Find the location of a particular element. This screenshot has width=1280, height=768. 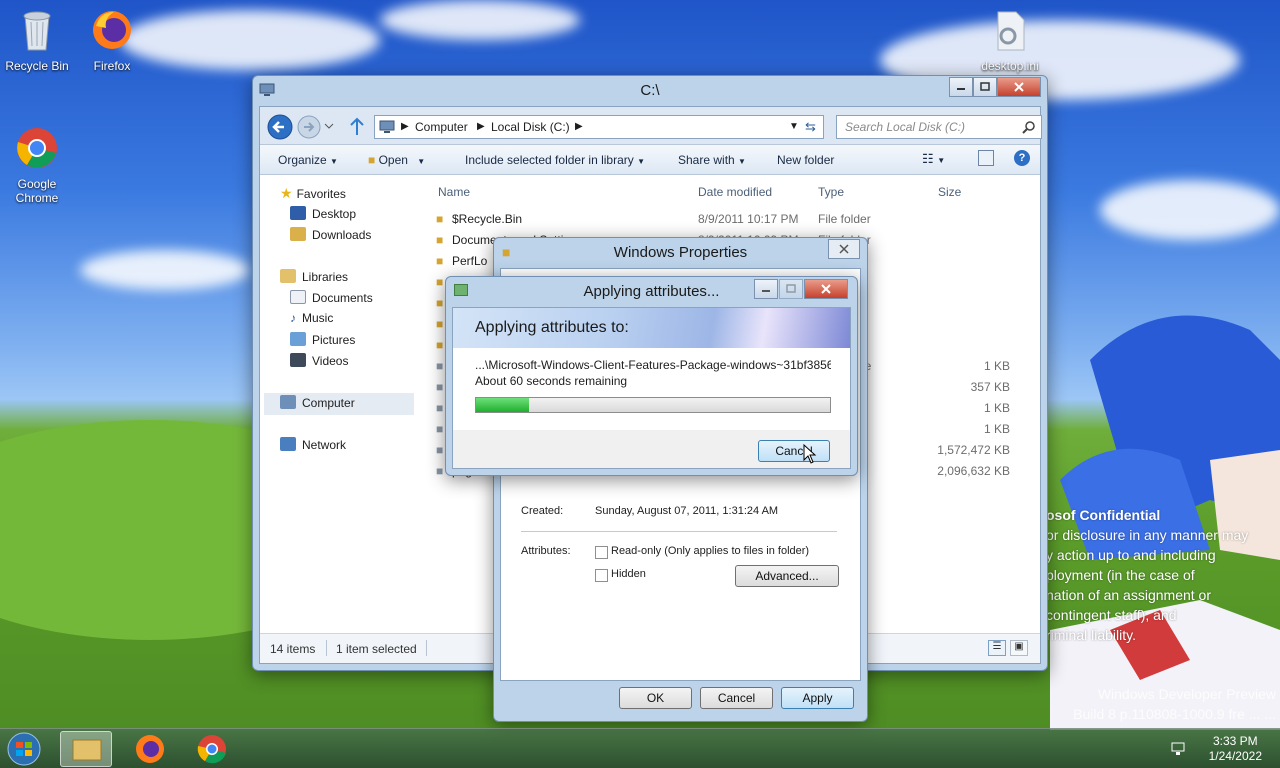

open-button: ■ Open ▼ is located at coordinates (396, 160).